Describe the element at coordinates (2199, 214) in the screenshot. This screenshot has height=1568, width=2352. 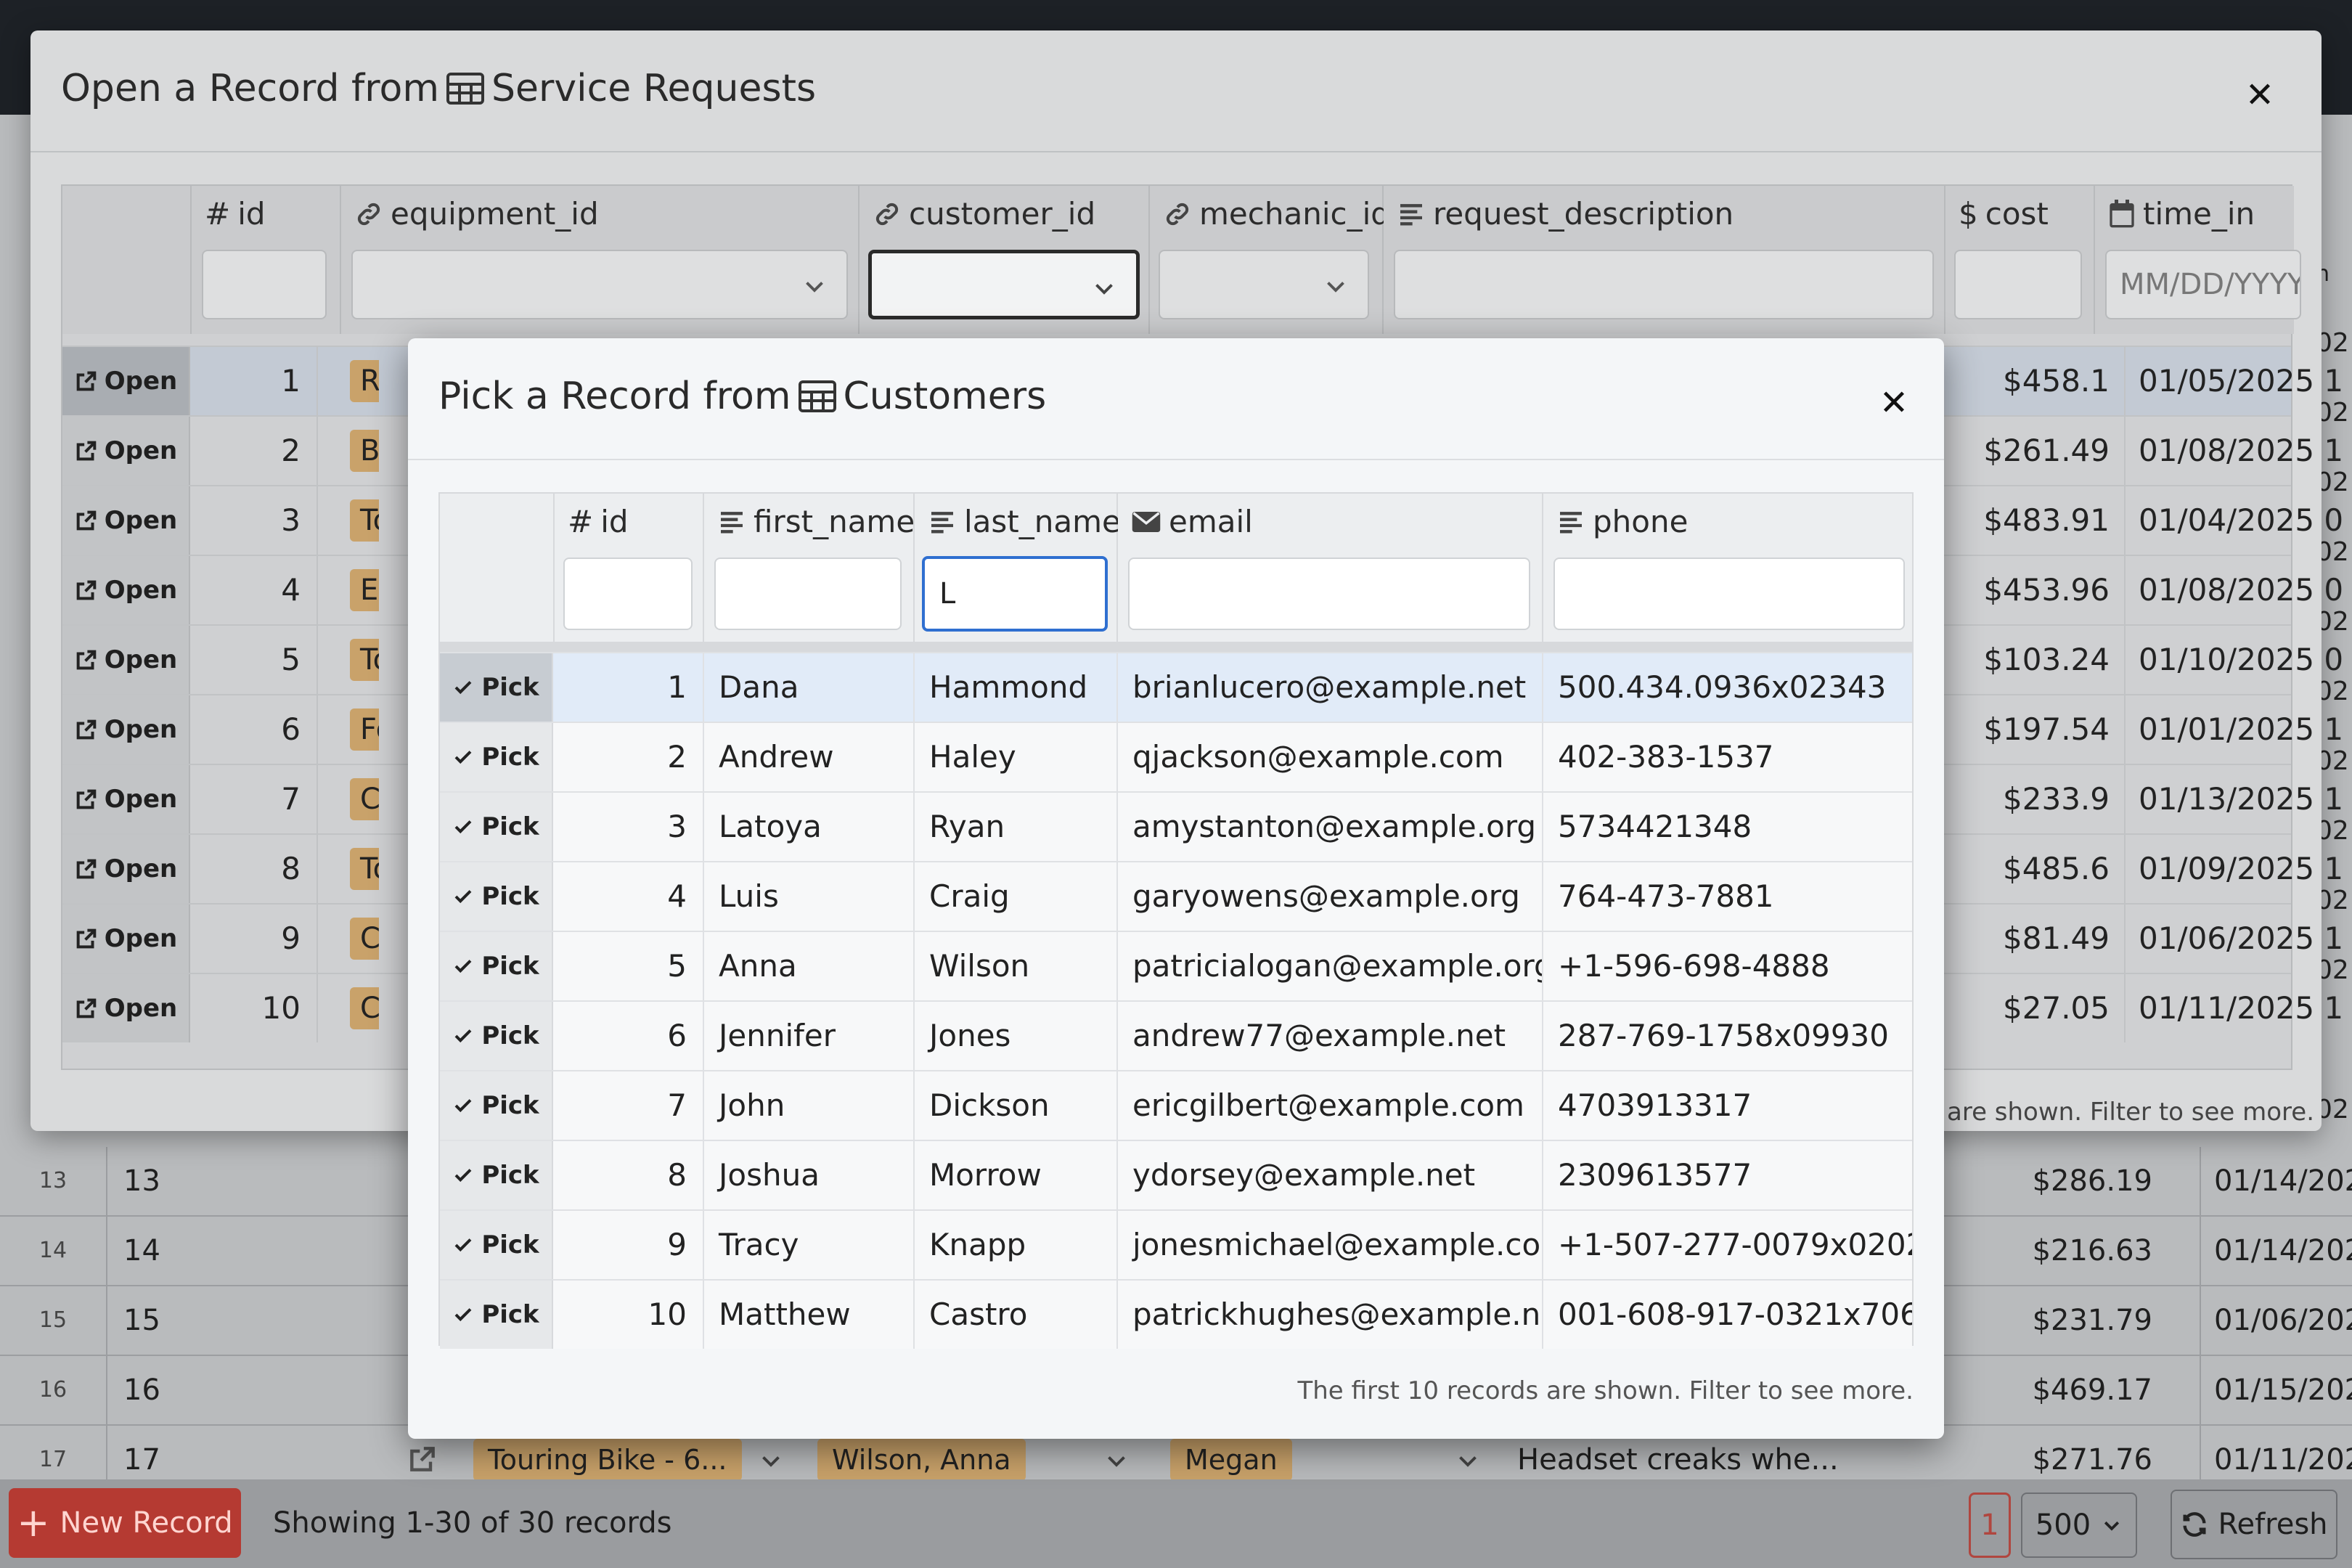
I see `column-label: time_in` at that location.